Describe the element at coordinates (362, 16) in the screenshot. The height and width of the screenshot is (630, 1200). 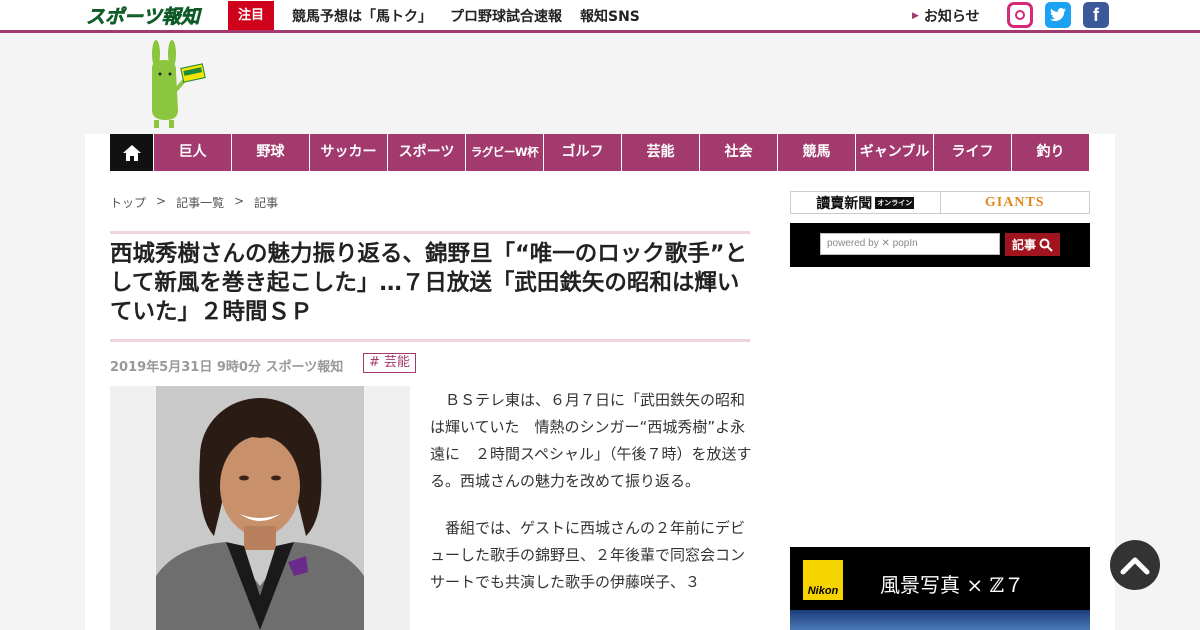
I see `top-nav-umatoku: 競馬予想は「馬トク」` at that location.